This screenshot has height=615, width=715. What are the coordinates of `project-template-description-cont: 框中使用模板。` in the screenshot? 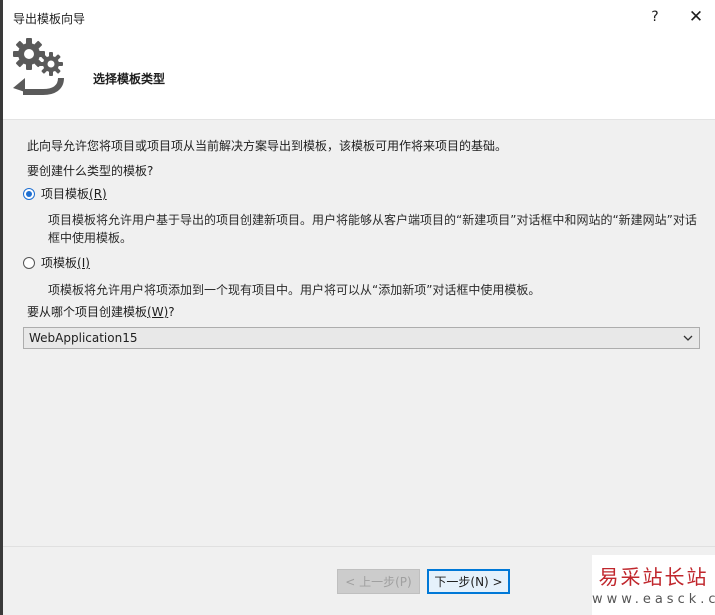 It's located at (90, 238).